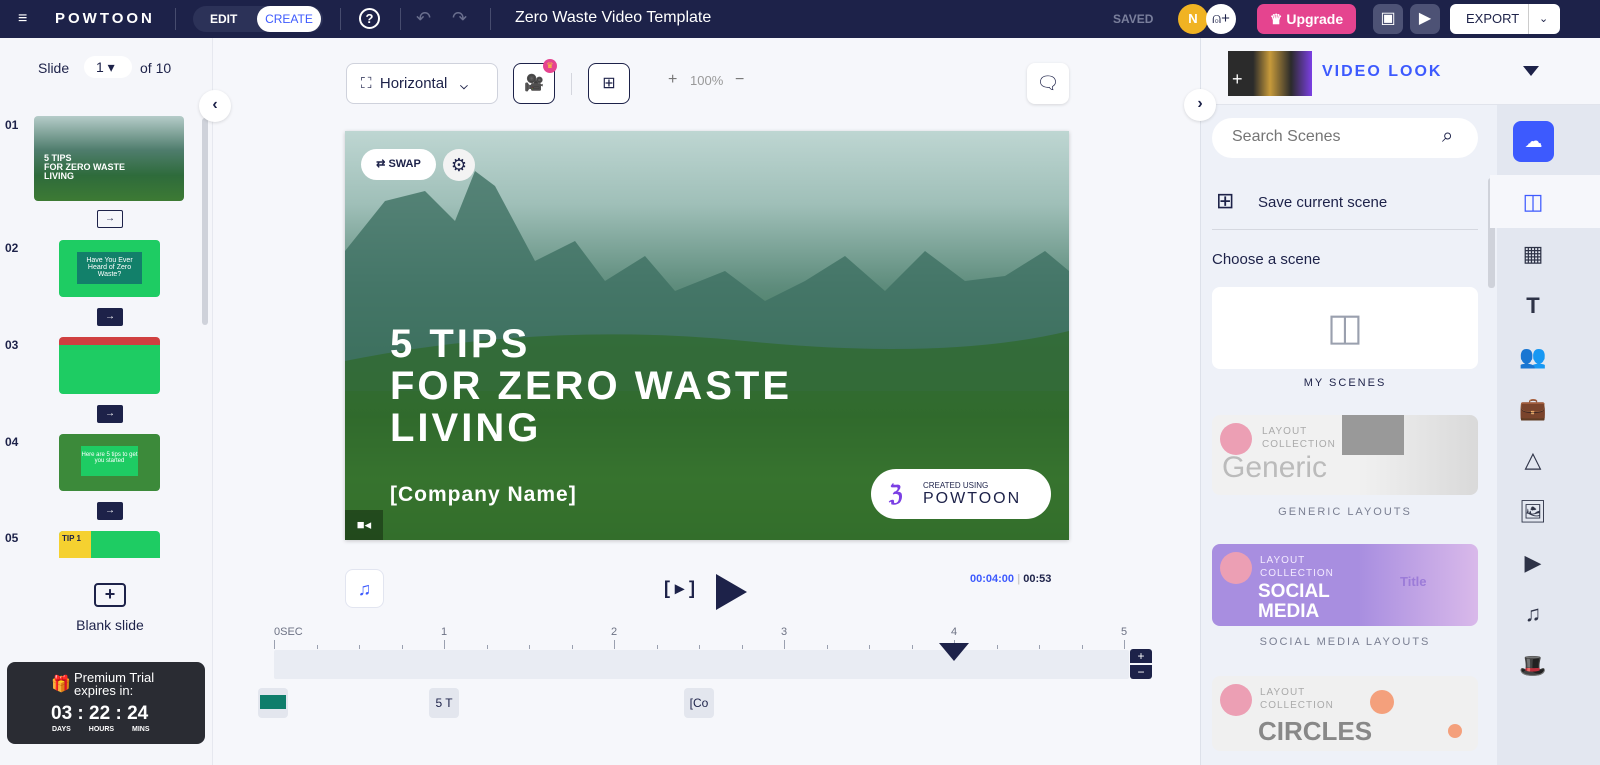 This screenshot has height=765, width=1600. I want to click on save-current-scene-button: ⊞ Save current scene, so click(1346, 203).